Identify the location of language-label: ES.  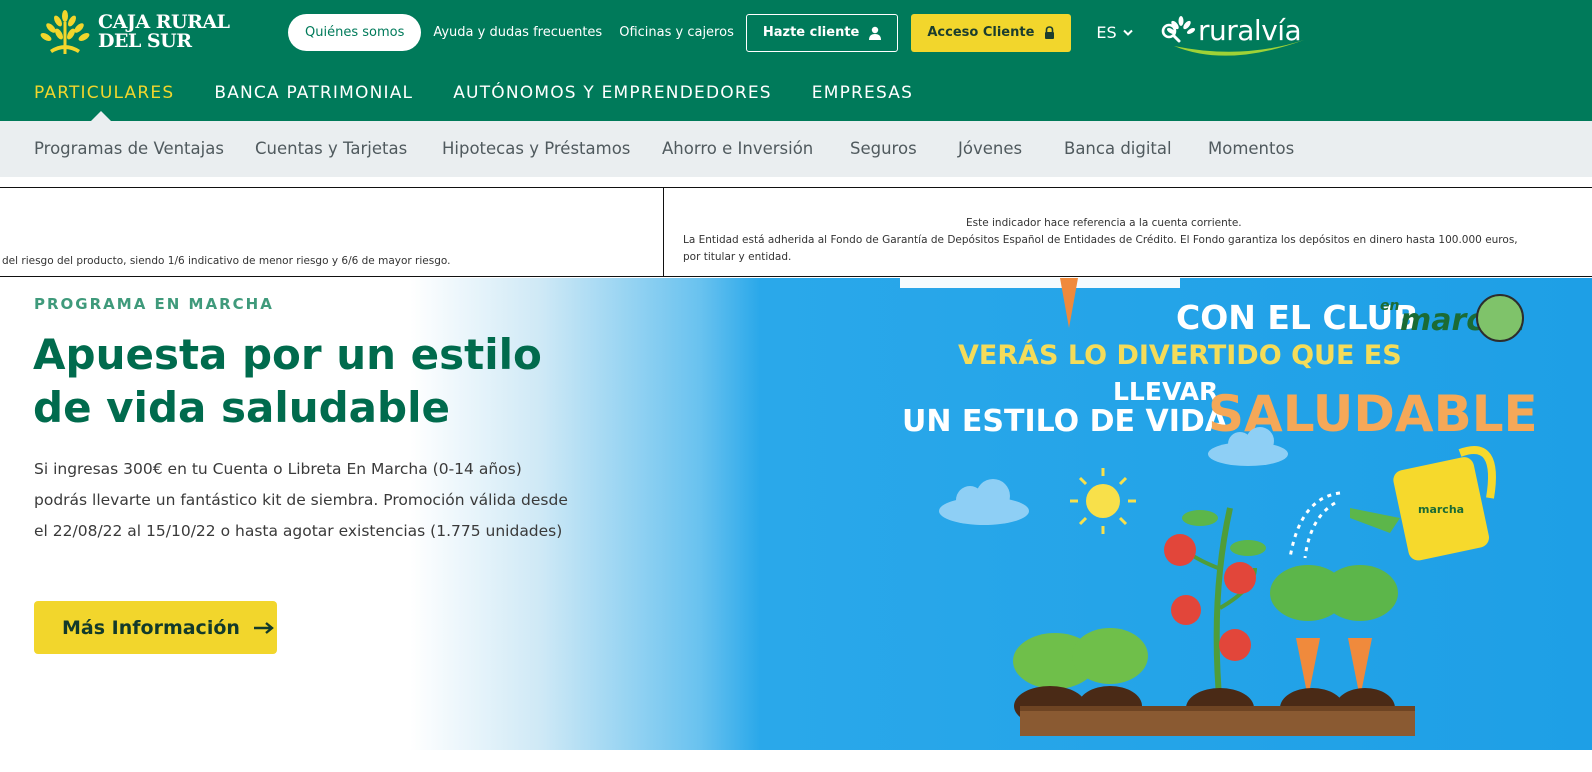
(1106, 32).